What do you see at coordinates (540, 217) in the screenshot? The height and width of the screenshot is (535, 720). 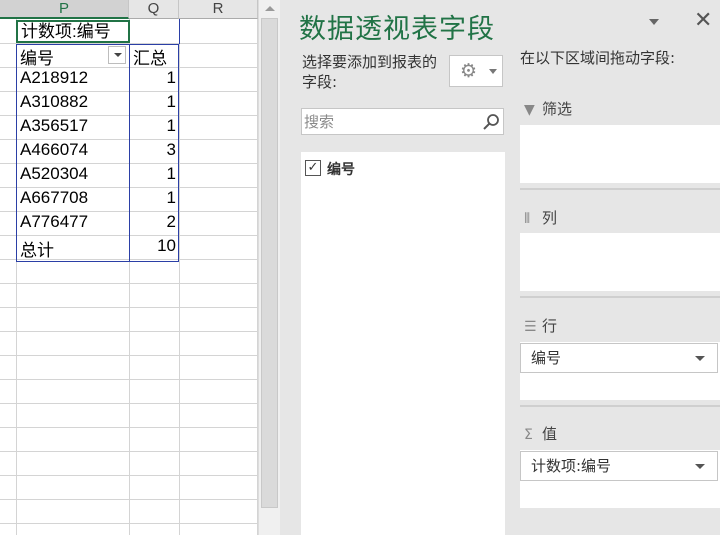 I see `area-label-columns: ⦀ 列` at bounding box center [540, 217].